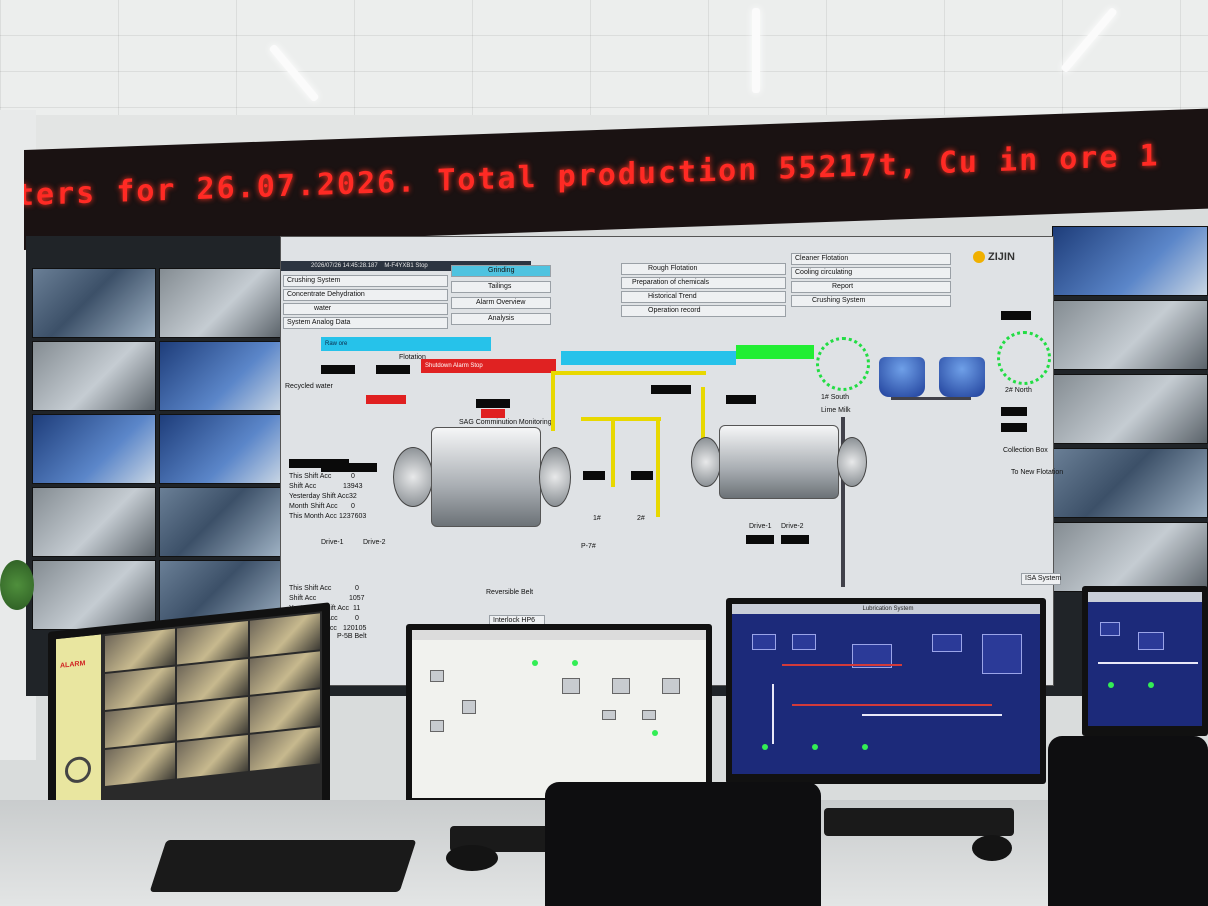  What do you see at coordinates (1037, 472) in the screenshot?
I see `to-new-flotation-label: To New Flotation` at bounding box center [1037, 472].